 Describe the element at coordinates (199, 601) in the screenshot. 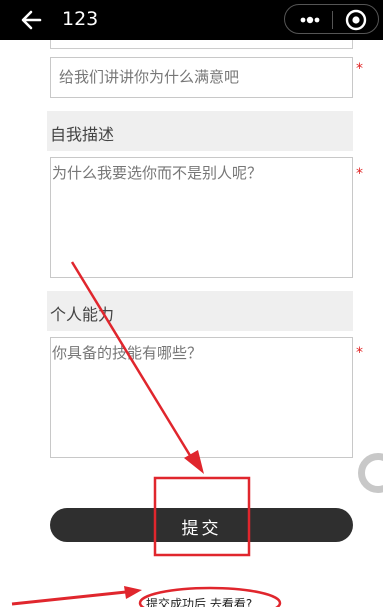

I see `view-after-submit-link: 提交成功后 去看看?` at that location.